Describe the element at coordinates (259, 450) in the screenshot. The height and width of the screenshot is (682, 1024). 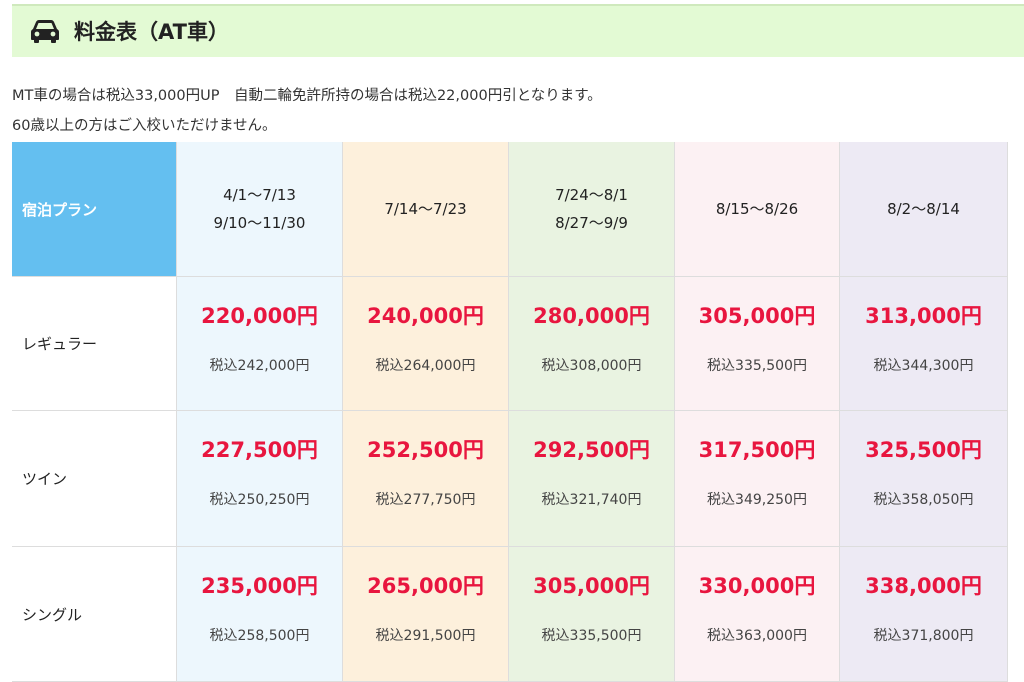
I see `price: 227,500円` at that location.